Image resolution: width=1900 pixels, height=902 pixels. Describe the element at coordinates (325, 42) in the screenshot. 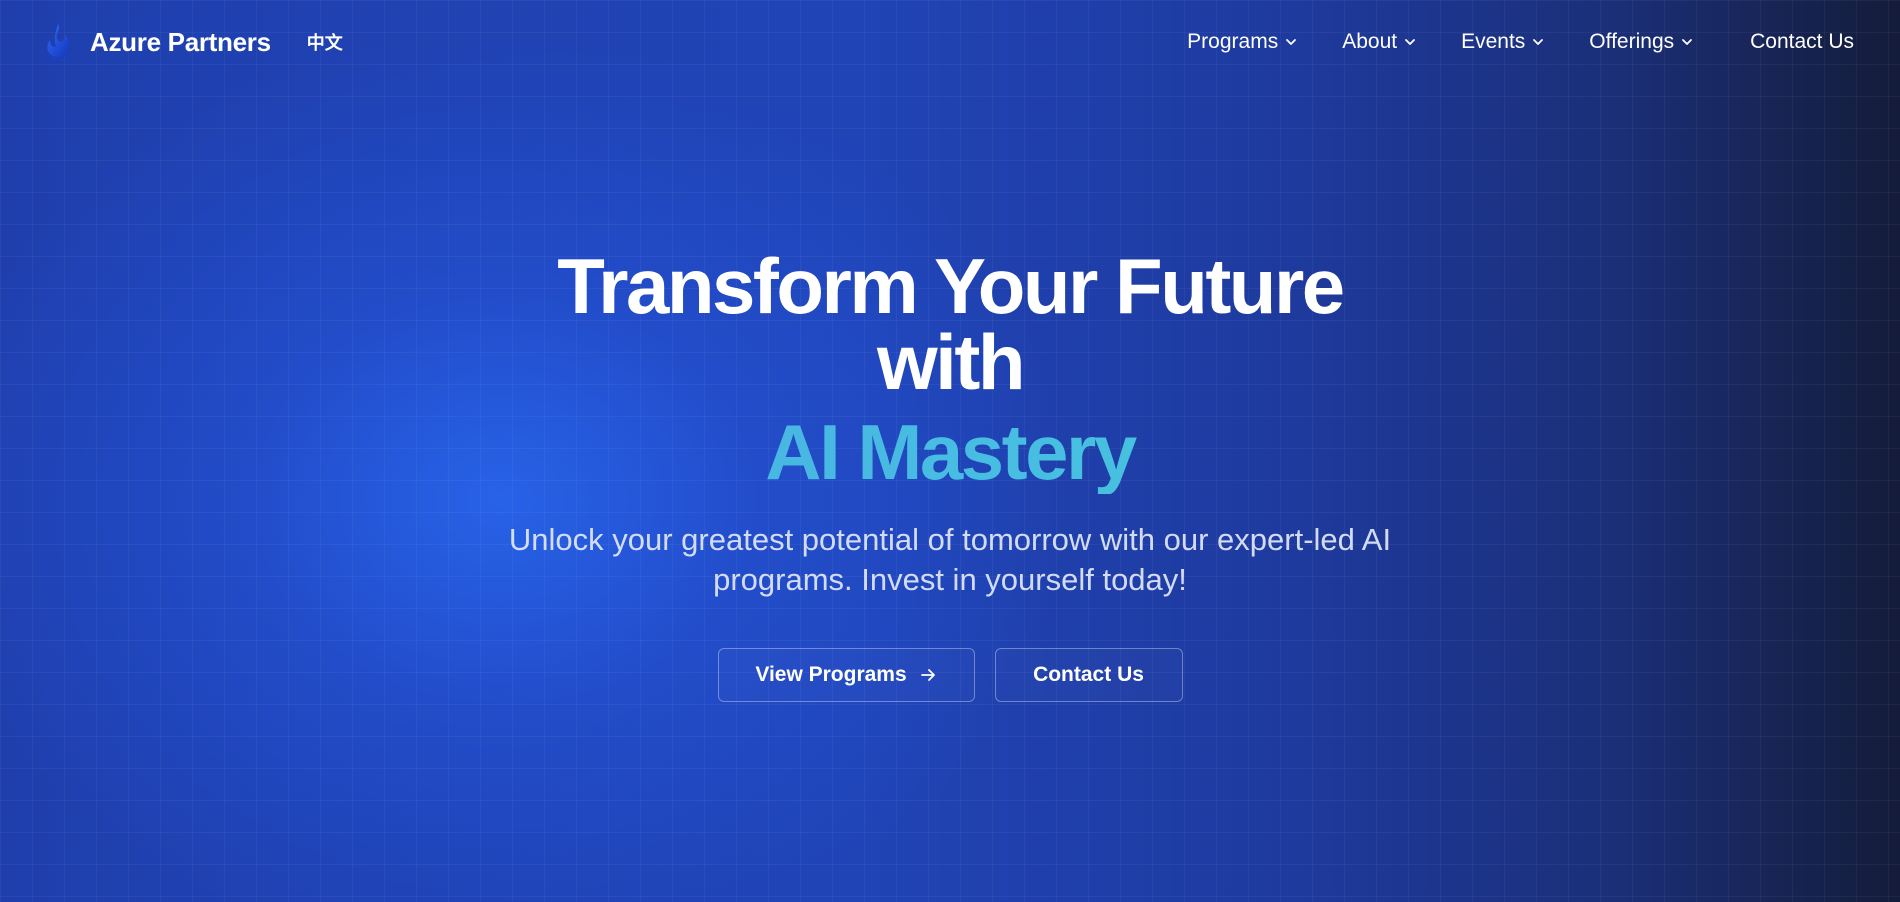

I see `language-toggle: 中文` at that location.